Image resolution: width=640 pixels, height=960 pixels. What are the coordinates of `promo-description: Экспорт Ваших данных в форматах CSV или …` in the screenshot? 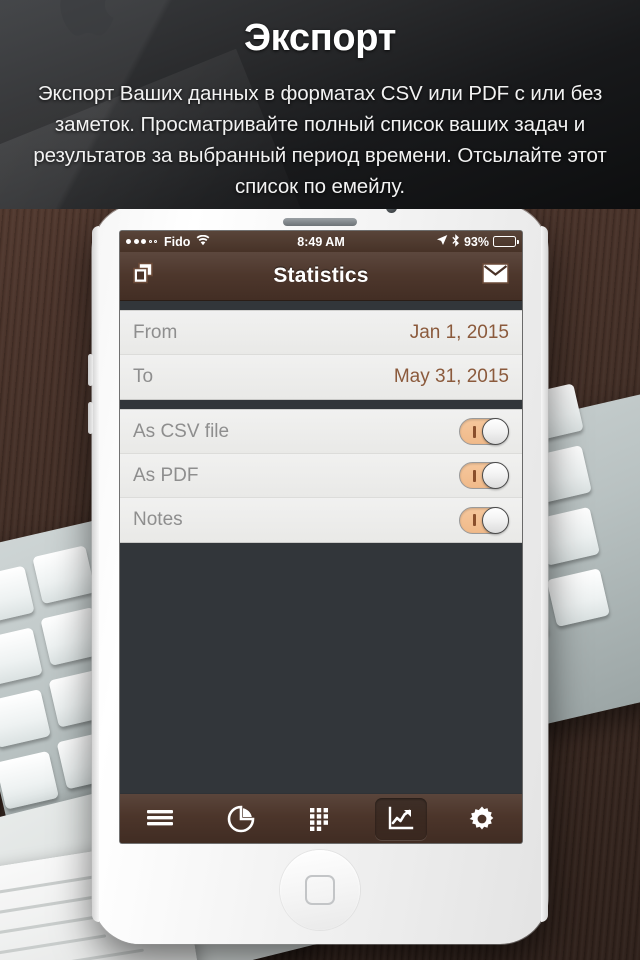 It's located at (320, 140).